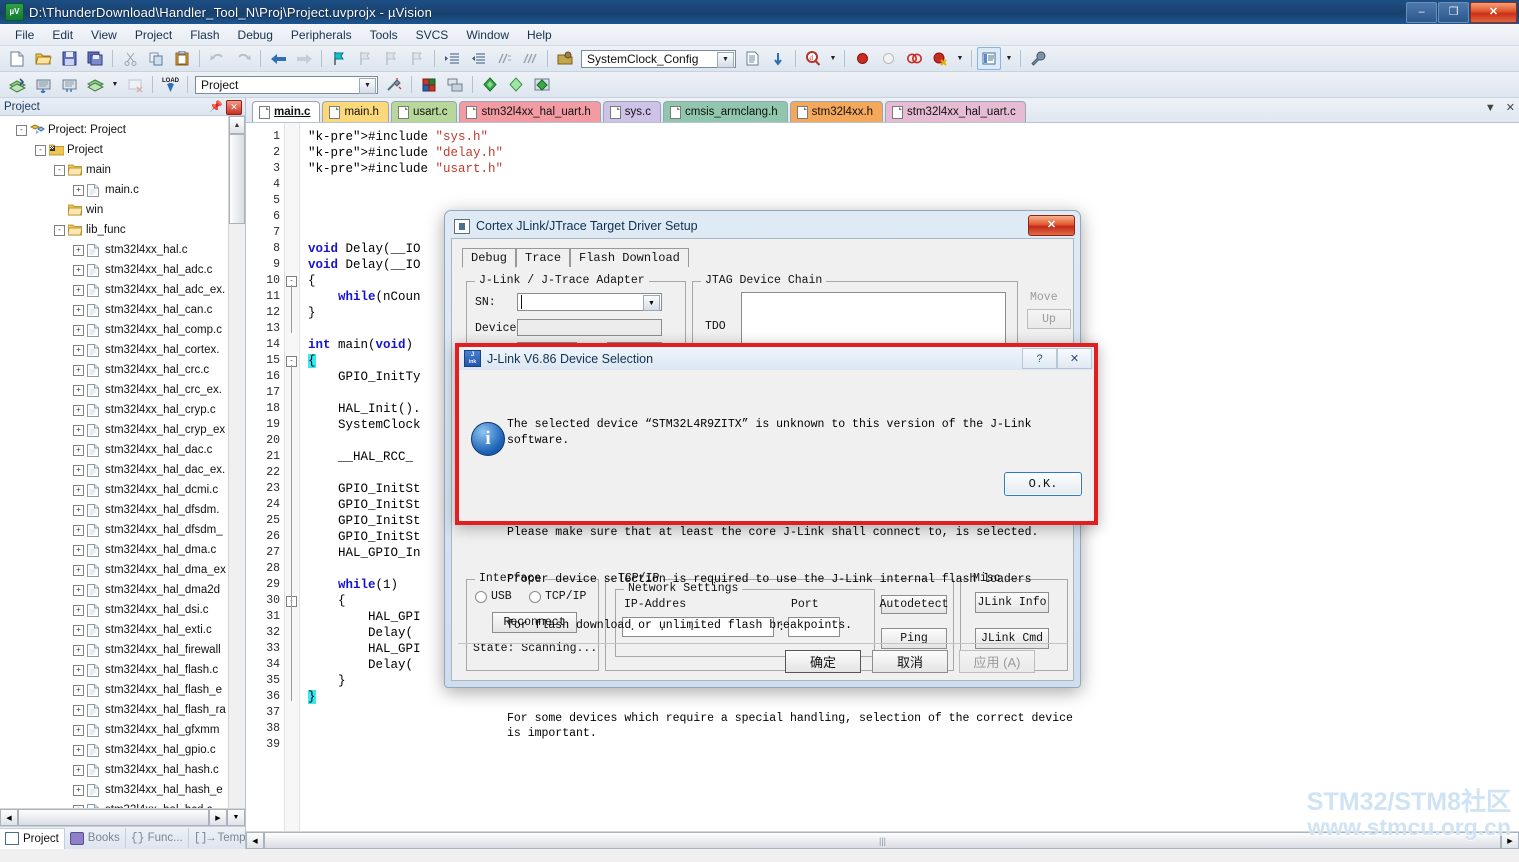 Image resolution: width=1519 pixels, height=862 pixels. What do you see at coordinates (355, 111) in the screenshot?
I see `editor-tab: main.h` at bounding box center [355, 111].